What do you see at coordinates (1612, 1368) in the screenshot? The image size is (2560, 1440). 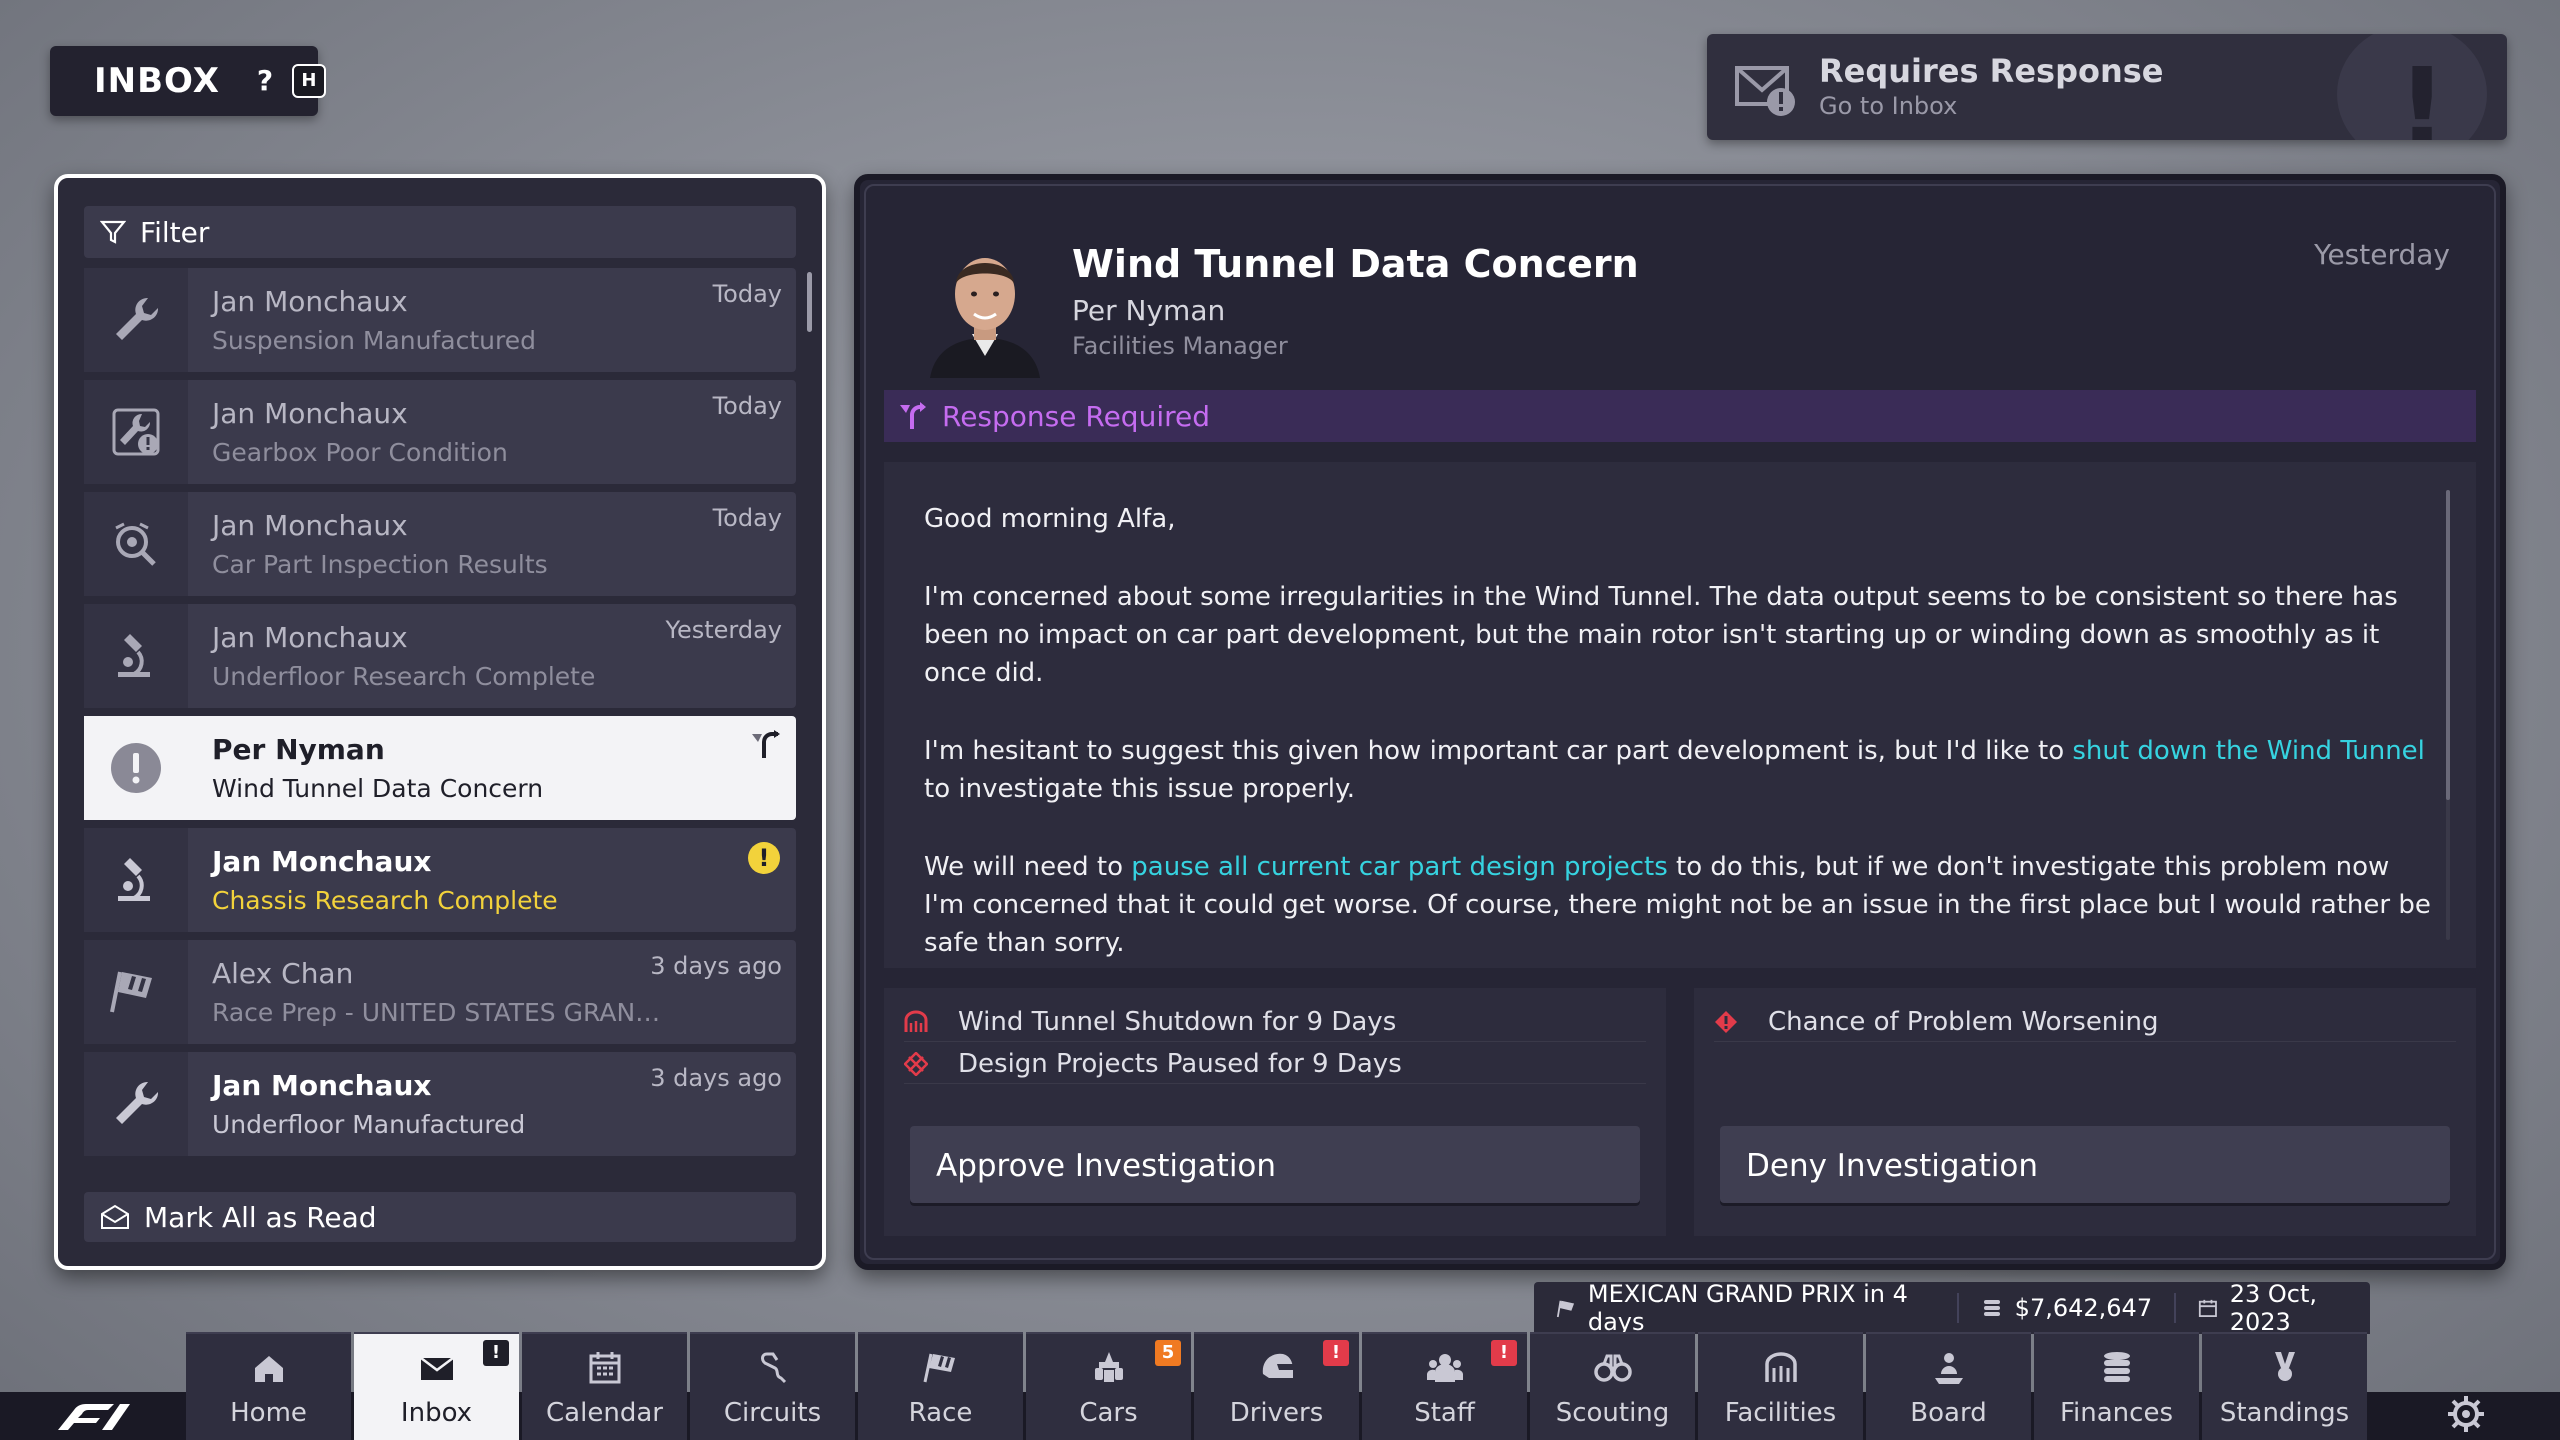 I see `binoculars-icon` at bounding box center [1612, 1368].